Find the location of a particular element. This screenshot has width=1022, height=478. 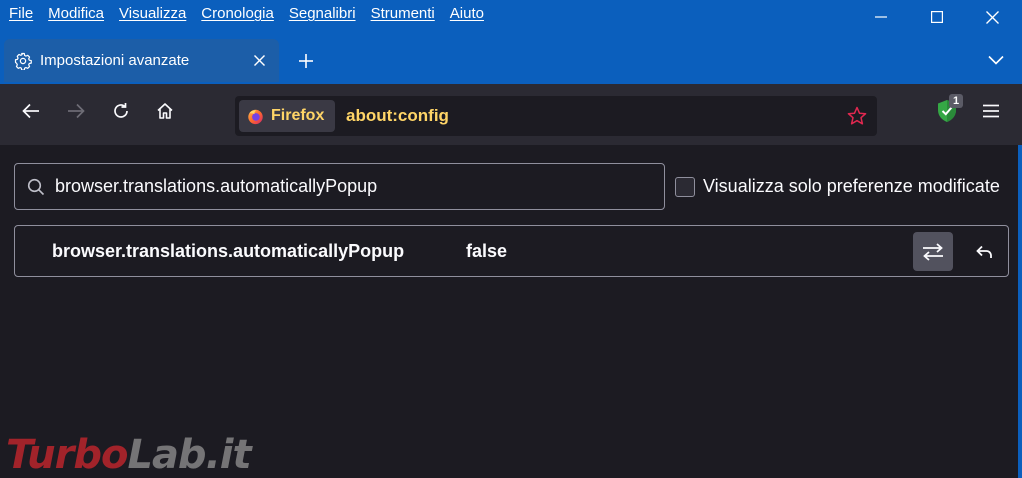

bookmark-star-button is located at coordinates (857, 118).